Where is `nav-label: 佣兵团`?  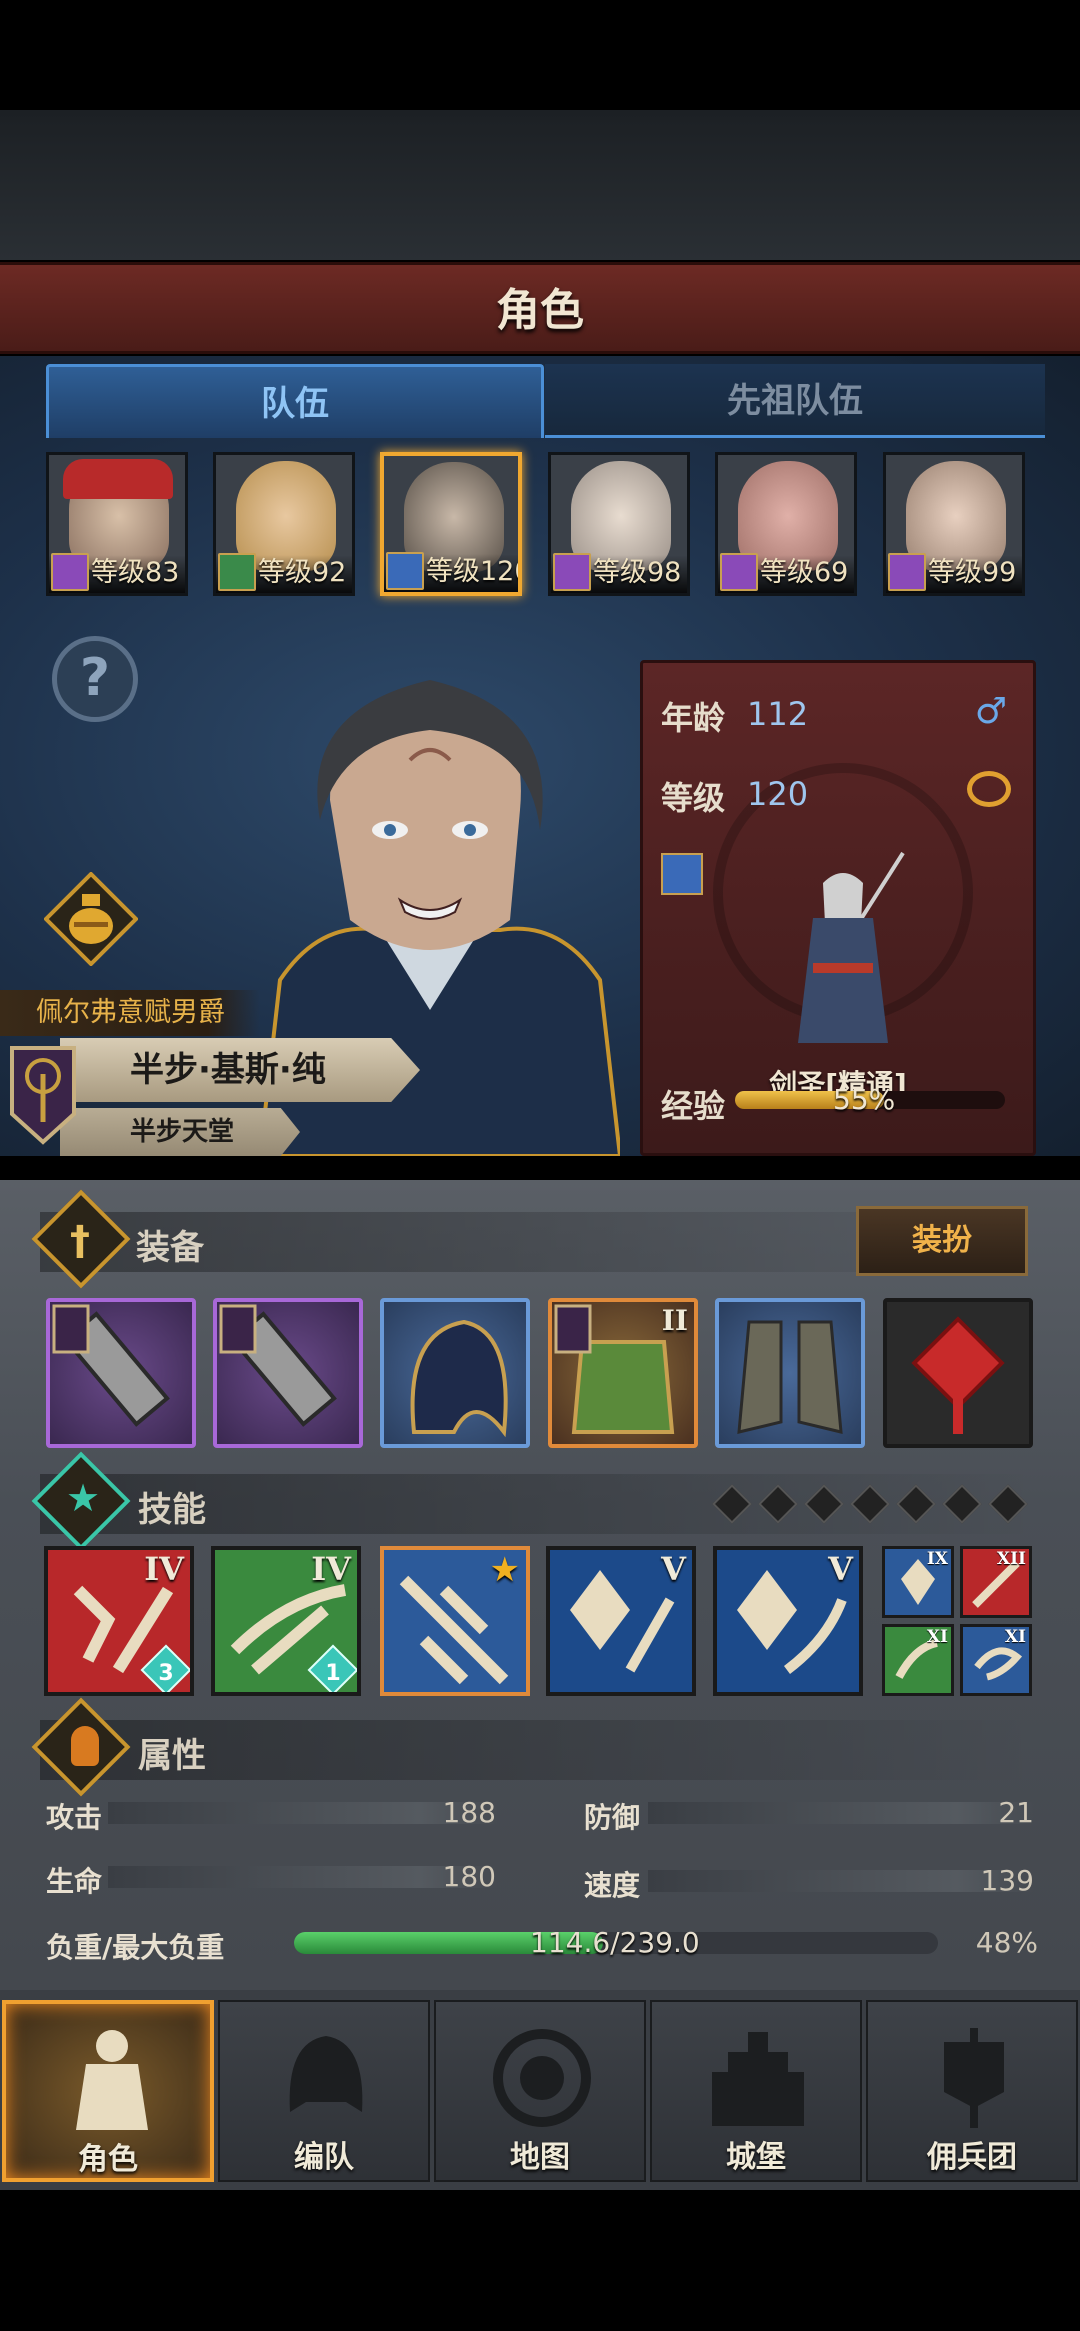 nav-label: 佣兵团 is located at coordinates (972, 2157).